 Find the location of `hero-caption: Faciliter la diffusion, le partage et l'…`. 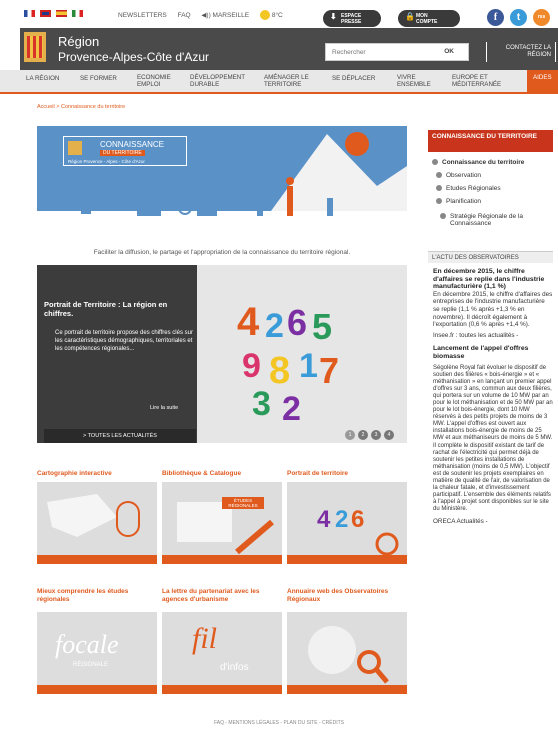

hero-caption: Faciliter la diffusion, le partage et l'… is located at coordinates (222, 252).